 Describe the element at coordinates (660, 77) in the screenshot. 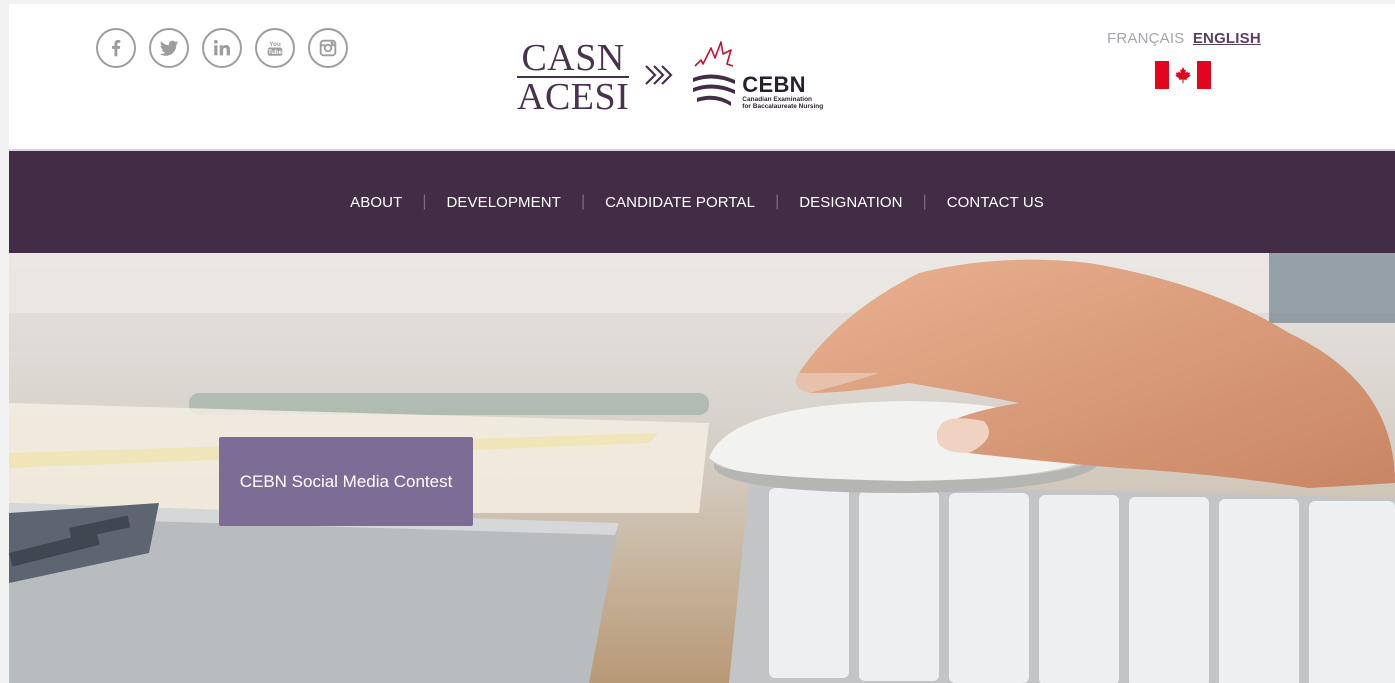

I see `double-chevron-icon` at that location.